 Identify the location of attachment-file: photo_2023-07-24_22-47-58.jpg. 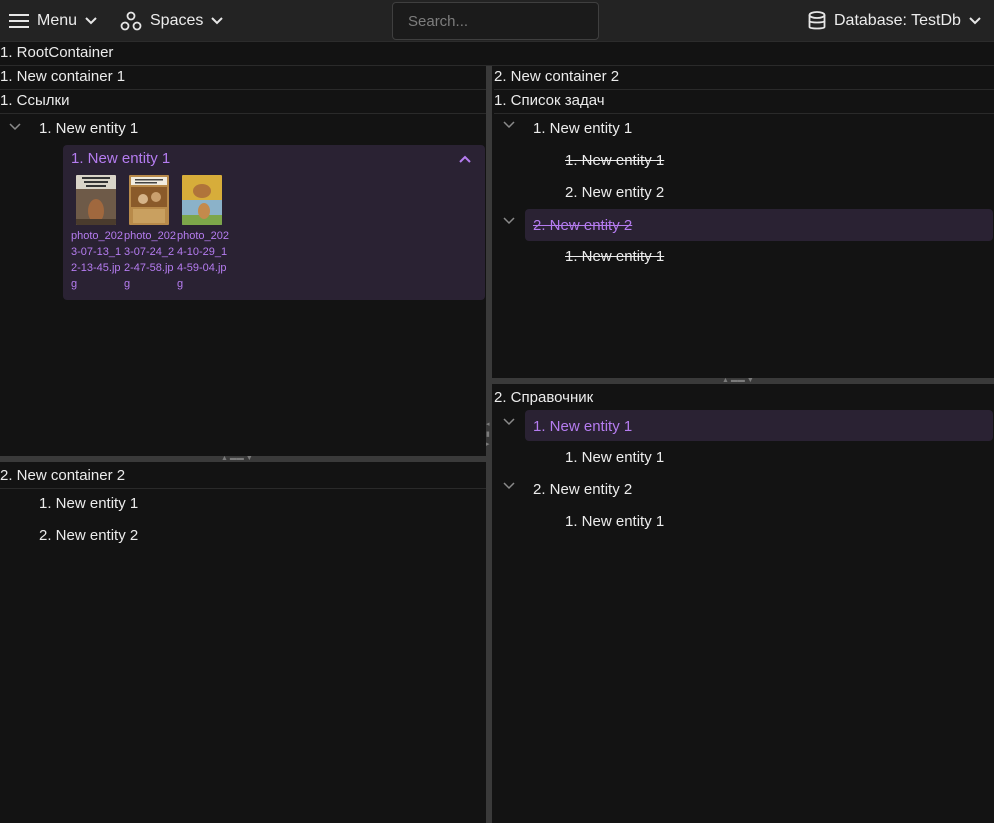
(151, 233).